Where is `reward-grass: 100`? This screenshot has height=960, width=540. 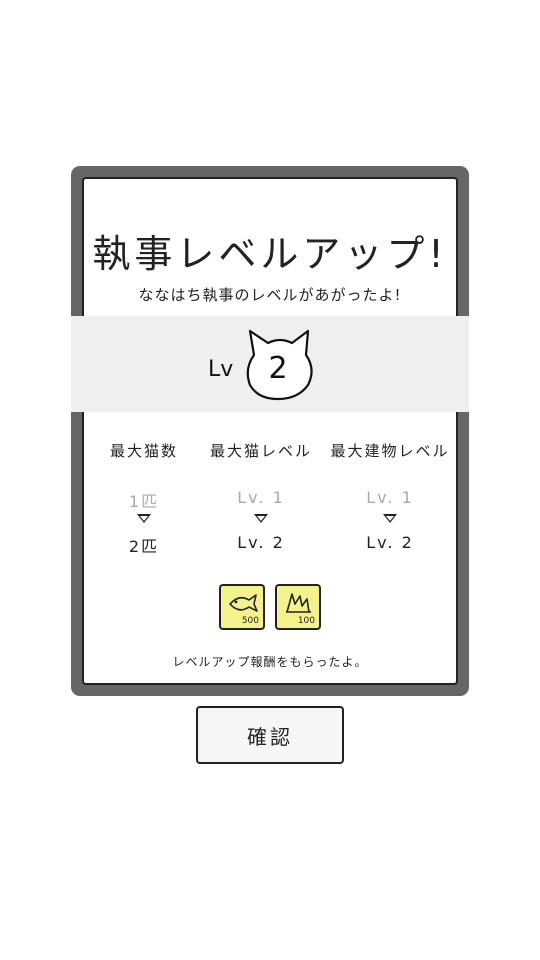
reward-grass: 100 is located at coordinates (298, 607).